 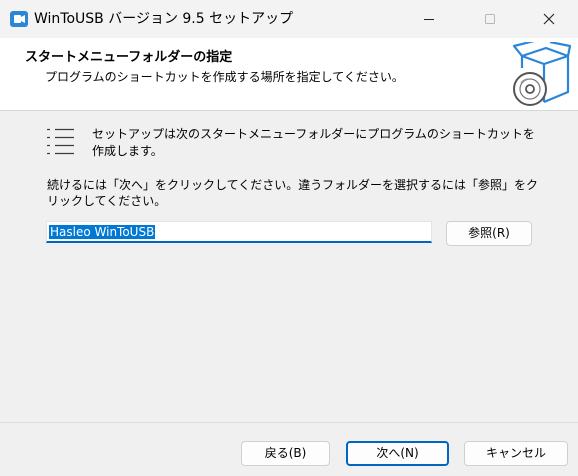 I want to click on close-icon, so click(x=549, y=19).